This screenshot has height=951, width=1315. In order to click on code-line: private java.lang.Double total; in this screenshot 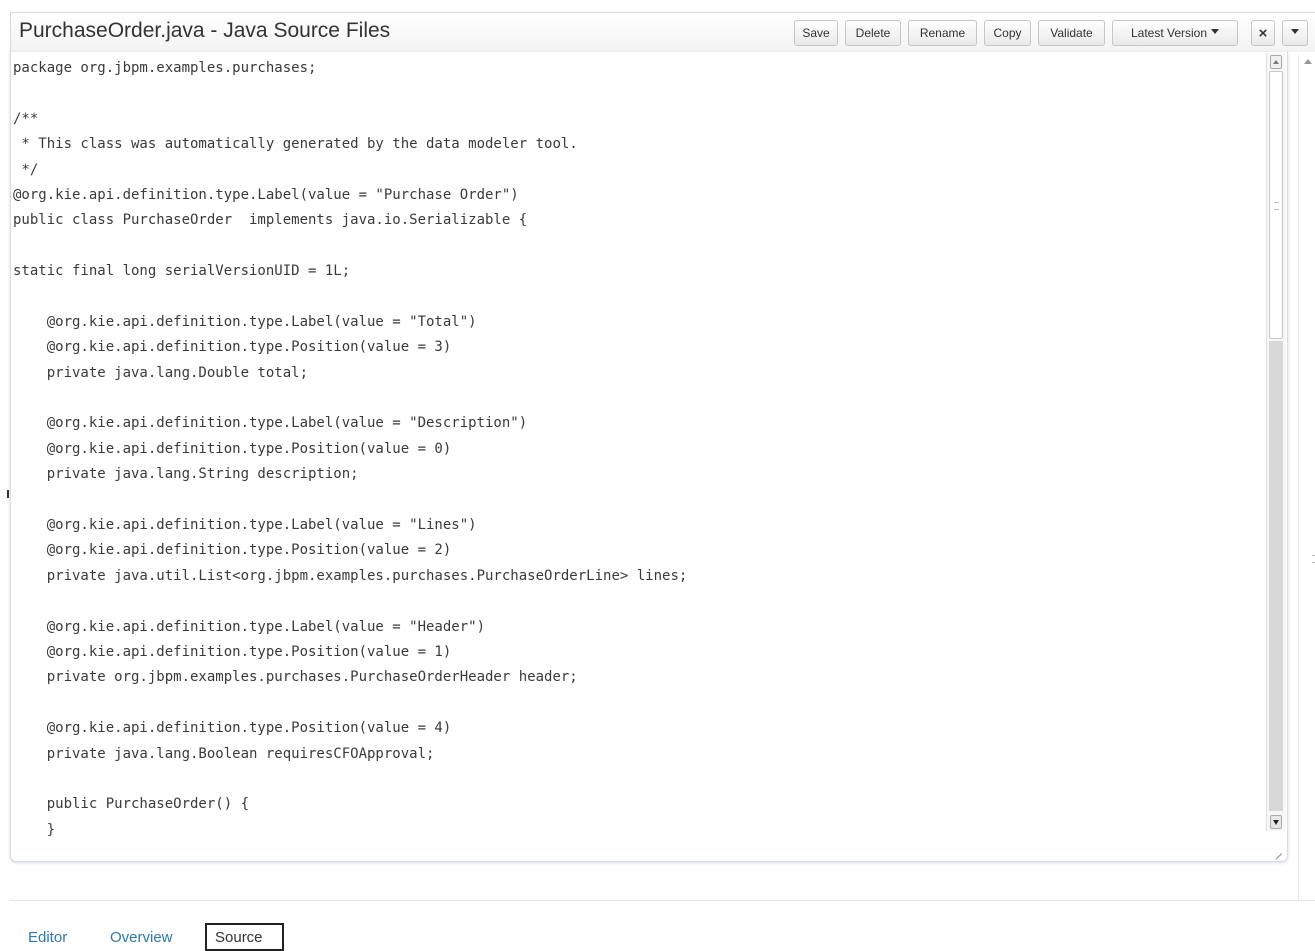, I will do `click(350, 373)`.